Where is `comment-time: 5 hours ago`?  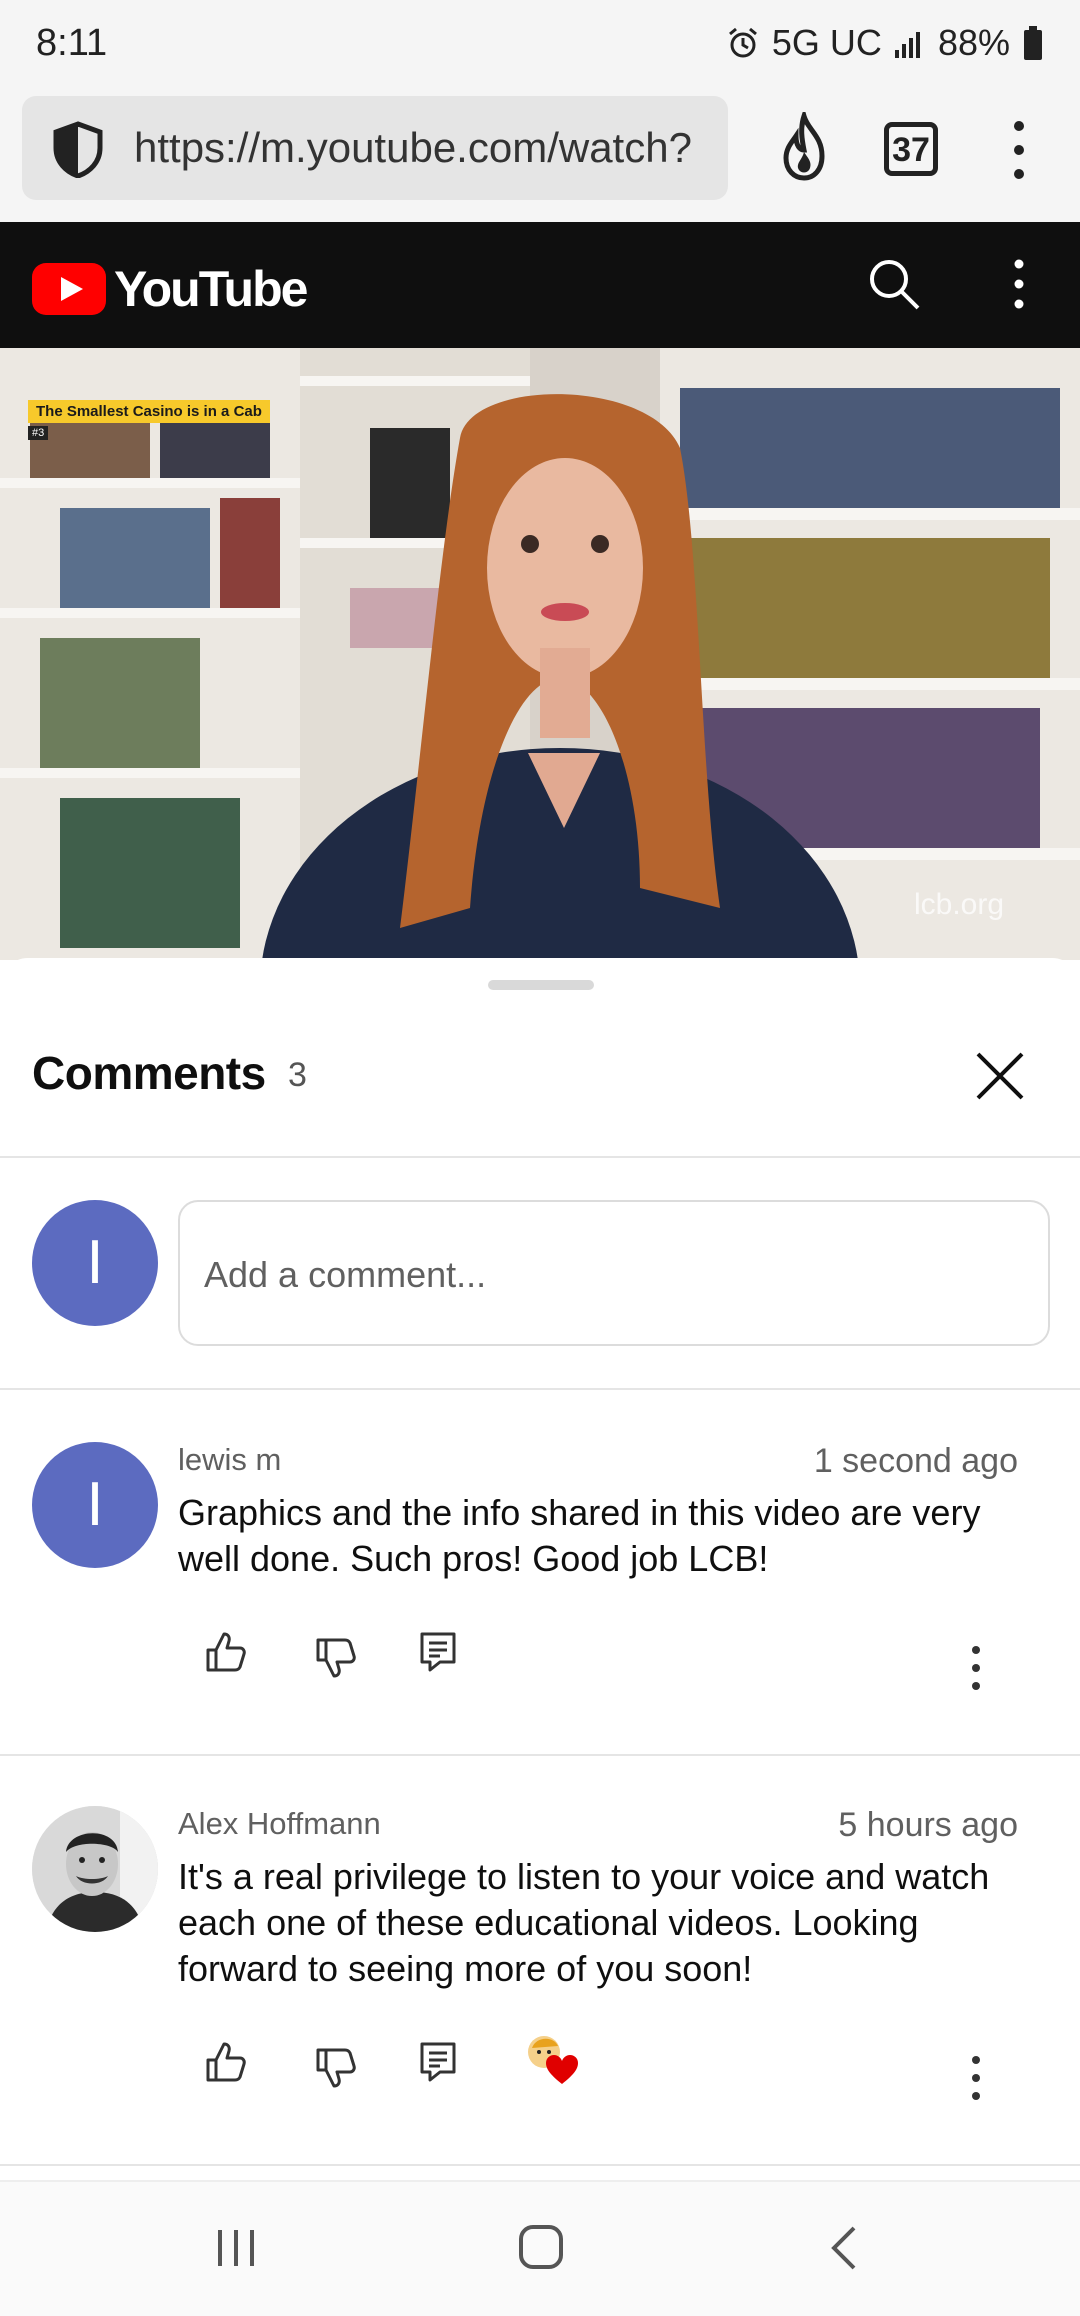
comment-time: 5 hours ago is located at coordinates (928, 1825).